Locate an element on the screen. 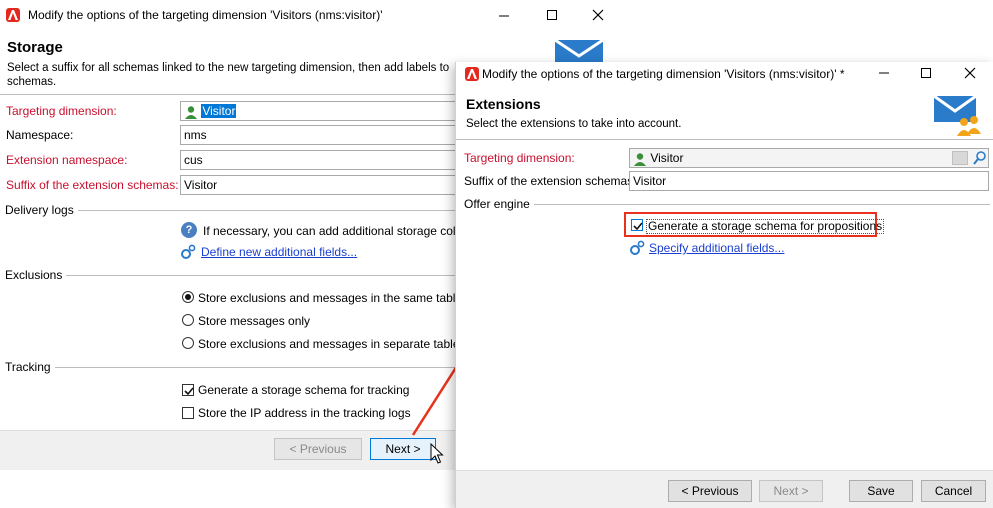  exclusions-divider is located at coordinates (267, 275).